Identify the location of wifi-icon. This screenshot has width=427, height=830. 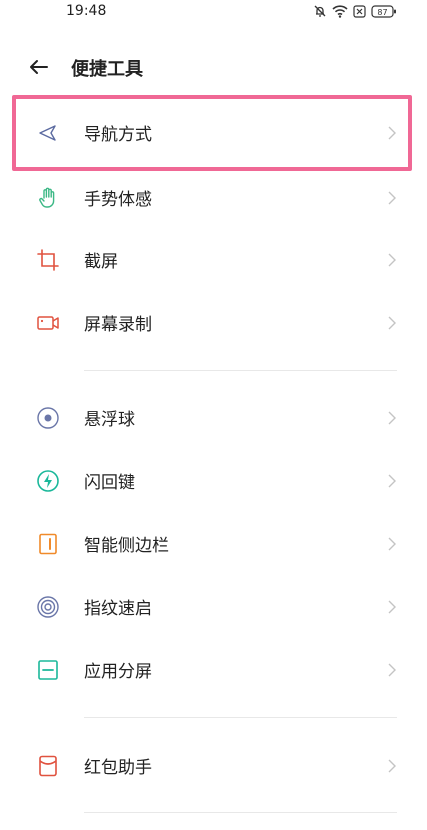
(340, 11).